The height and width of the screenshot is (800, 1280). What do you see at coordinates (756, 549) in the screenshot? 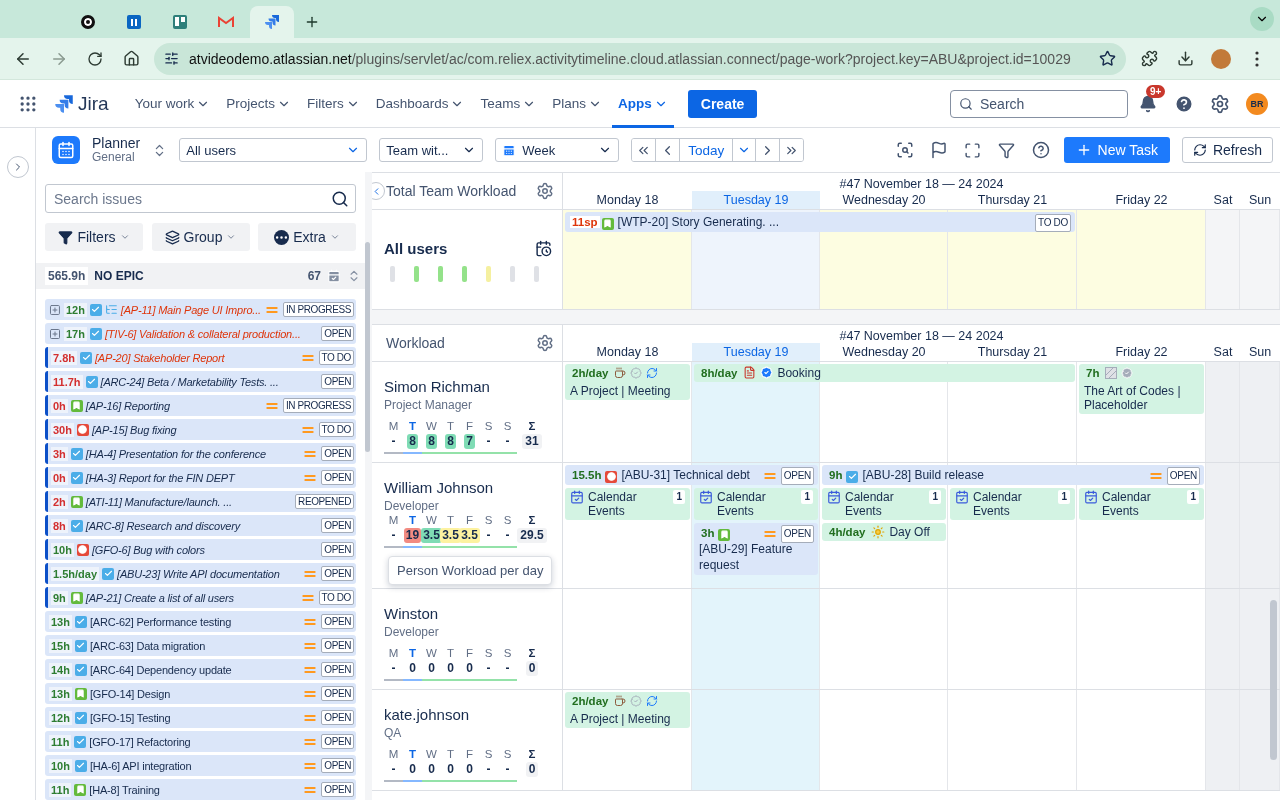
I see `issue-event: 3h [ABU-29] Feature request OPEN` at bounding box center [756, 549].